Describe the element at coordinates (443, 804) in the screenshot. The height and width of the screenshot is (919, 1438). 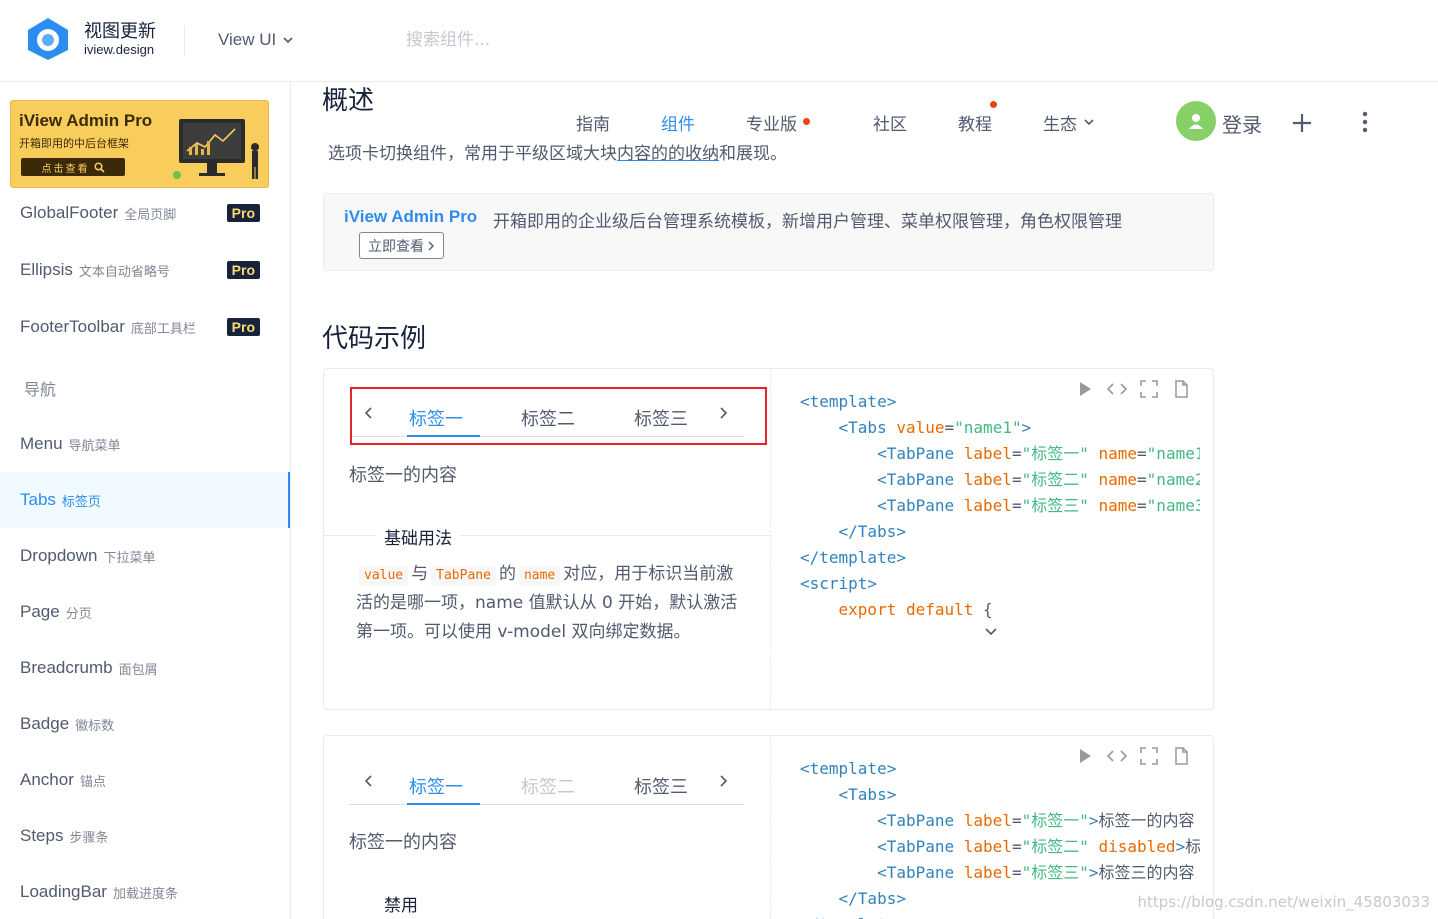
I see `tab-ink-bar` at that location.